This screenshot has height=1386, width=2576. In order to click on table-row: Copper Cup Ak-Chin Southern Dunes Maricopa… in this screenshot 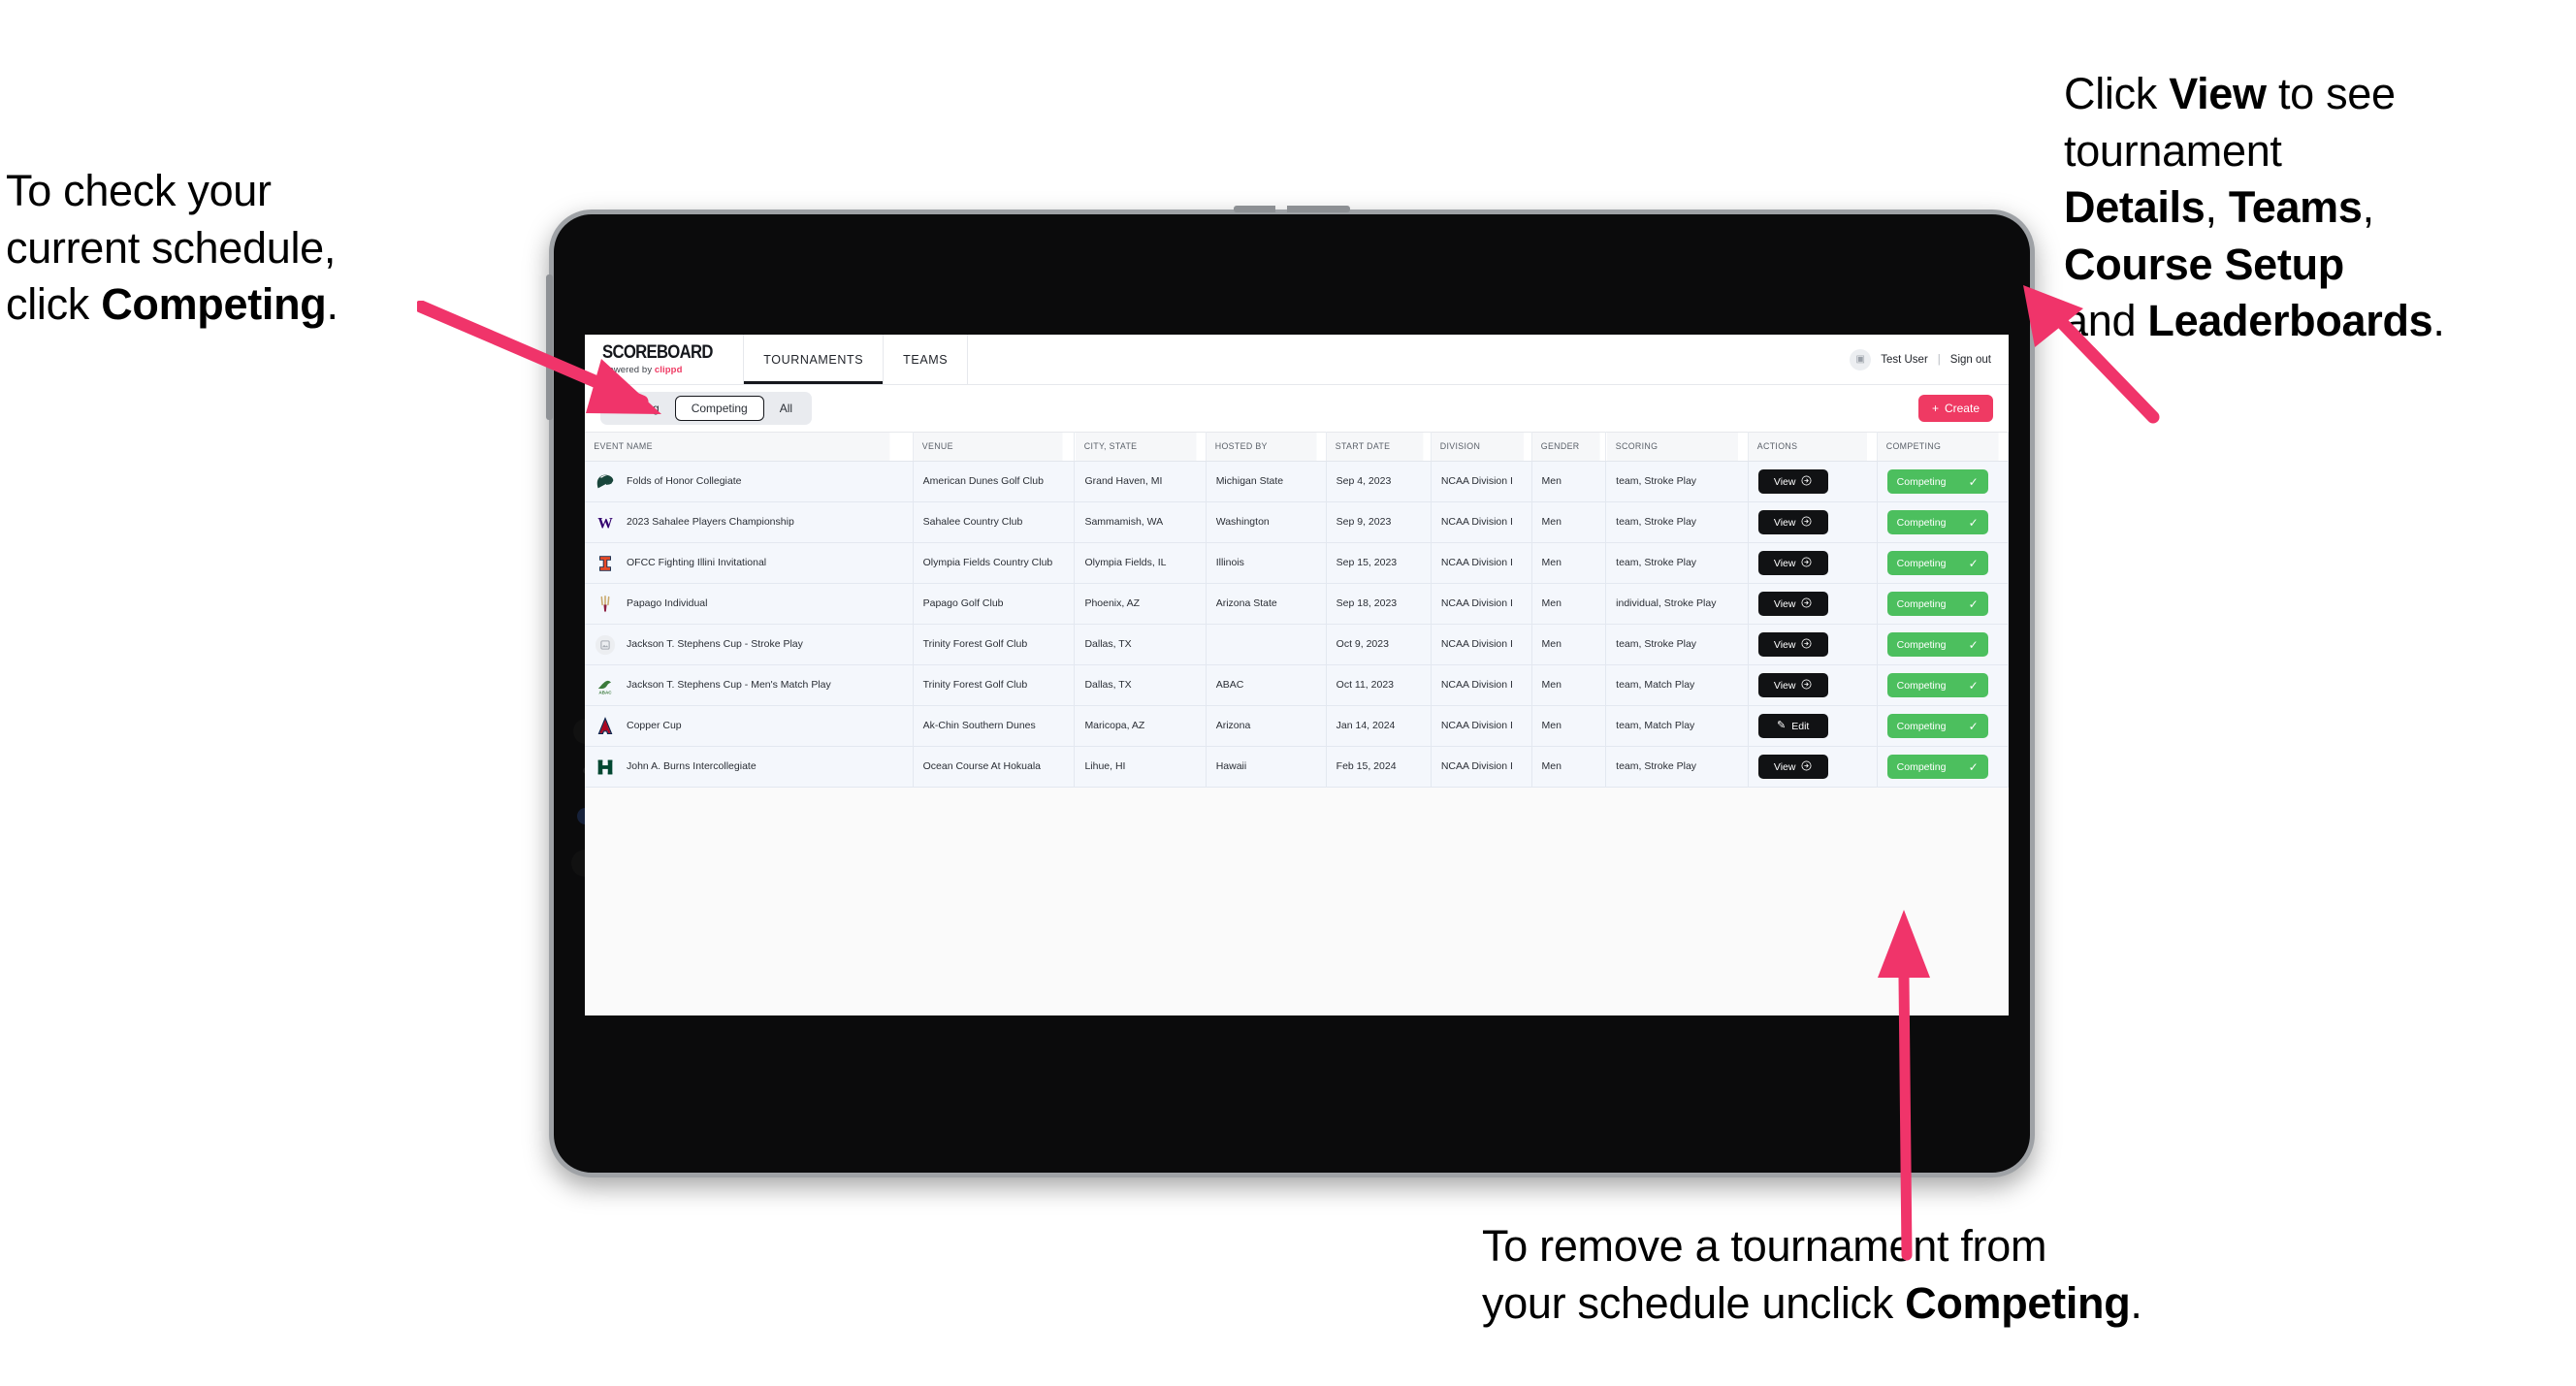, I will do `click(1297, 726)`.